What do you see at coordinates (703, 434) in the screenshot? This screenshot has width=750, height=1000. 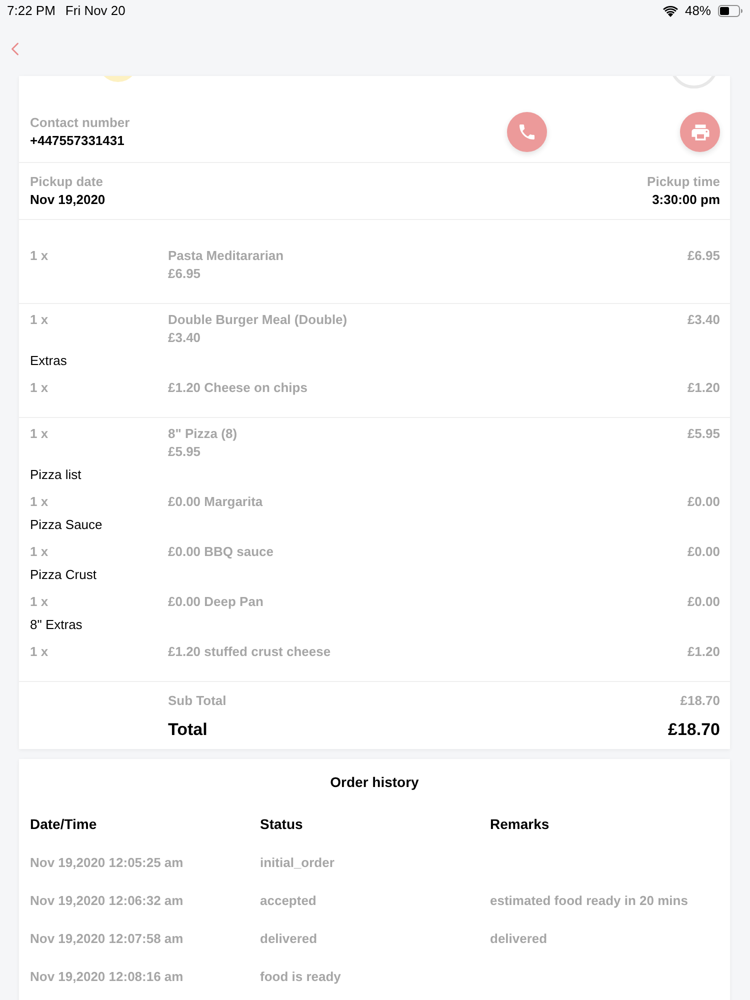 I see `item-price: £5.95` at bounding box center [703, 434].